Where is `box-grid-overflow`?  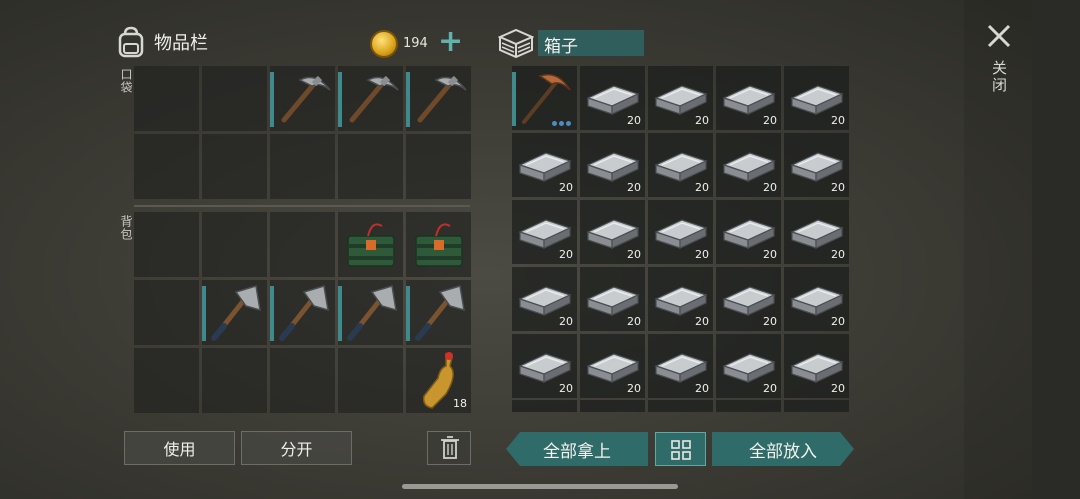 box-grid-overflow is located at coordinates (680, 406).